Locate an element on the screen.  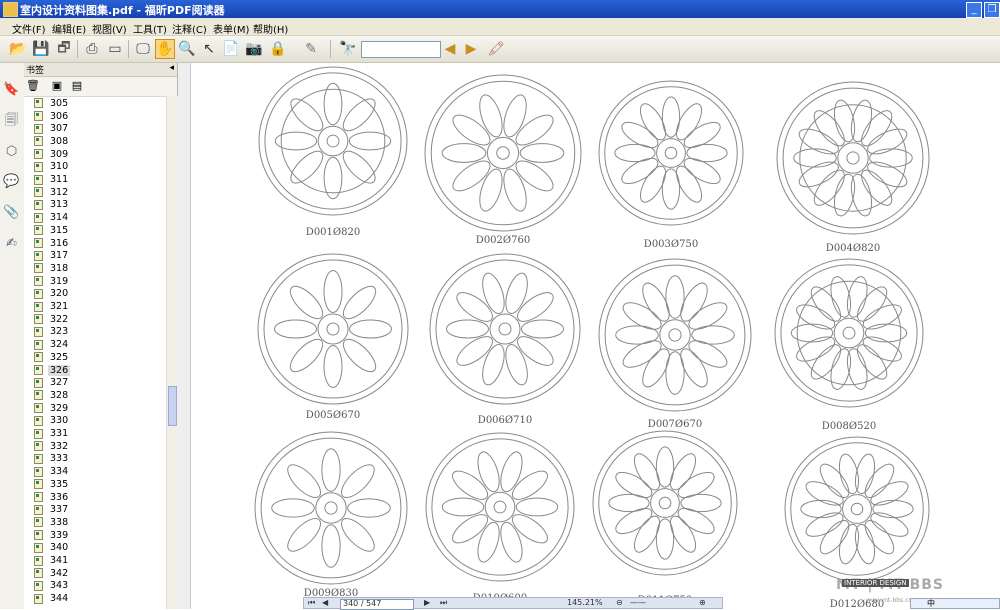
bookmark-item: 319 is located at coordinates (52, 281).